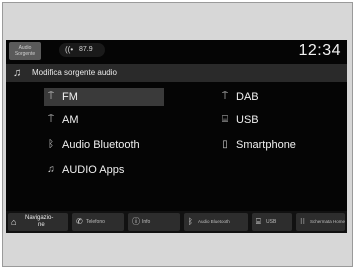 This screenshot has height=269, width=357. What do you see at coordinates (104, 97) in the screenshot?
I see `source-option-fm: ⍑ FM` at bounding box center [104, 97].